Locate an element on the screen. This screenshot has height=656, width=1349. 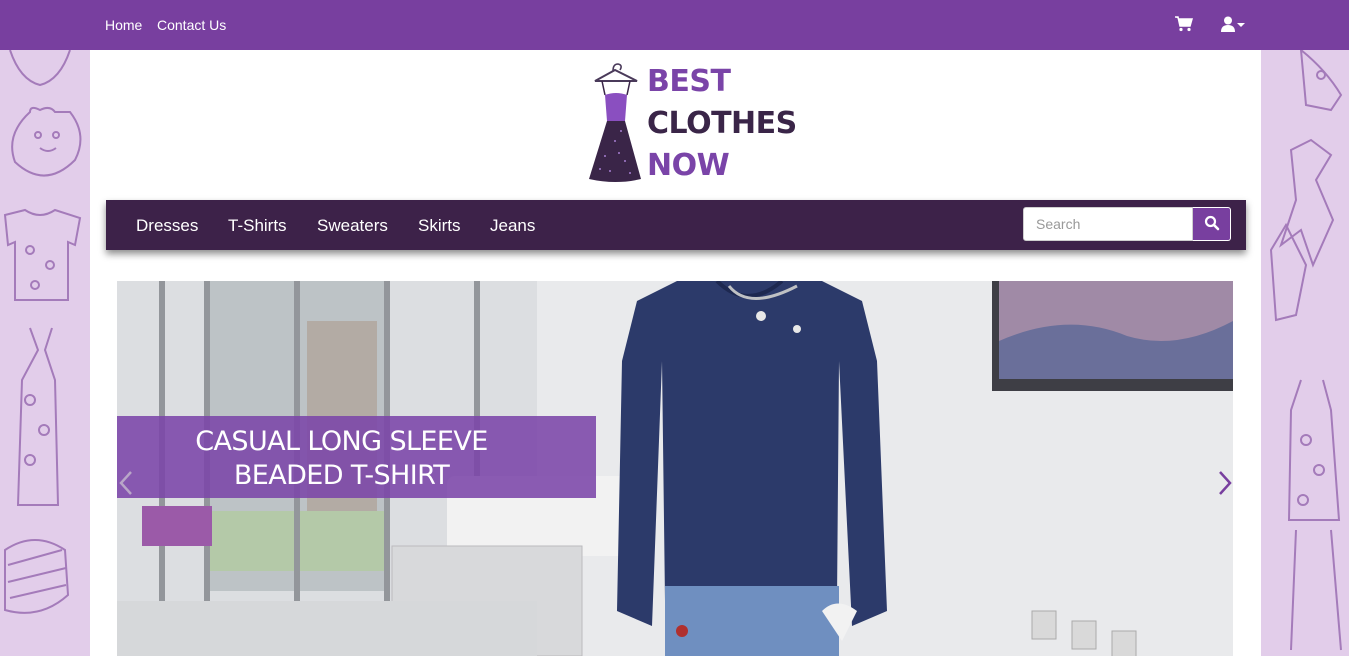
carousel-prev-button is located at coordinates (126, 485).